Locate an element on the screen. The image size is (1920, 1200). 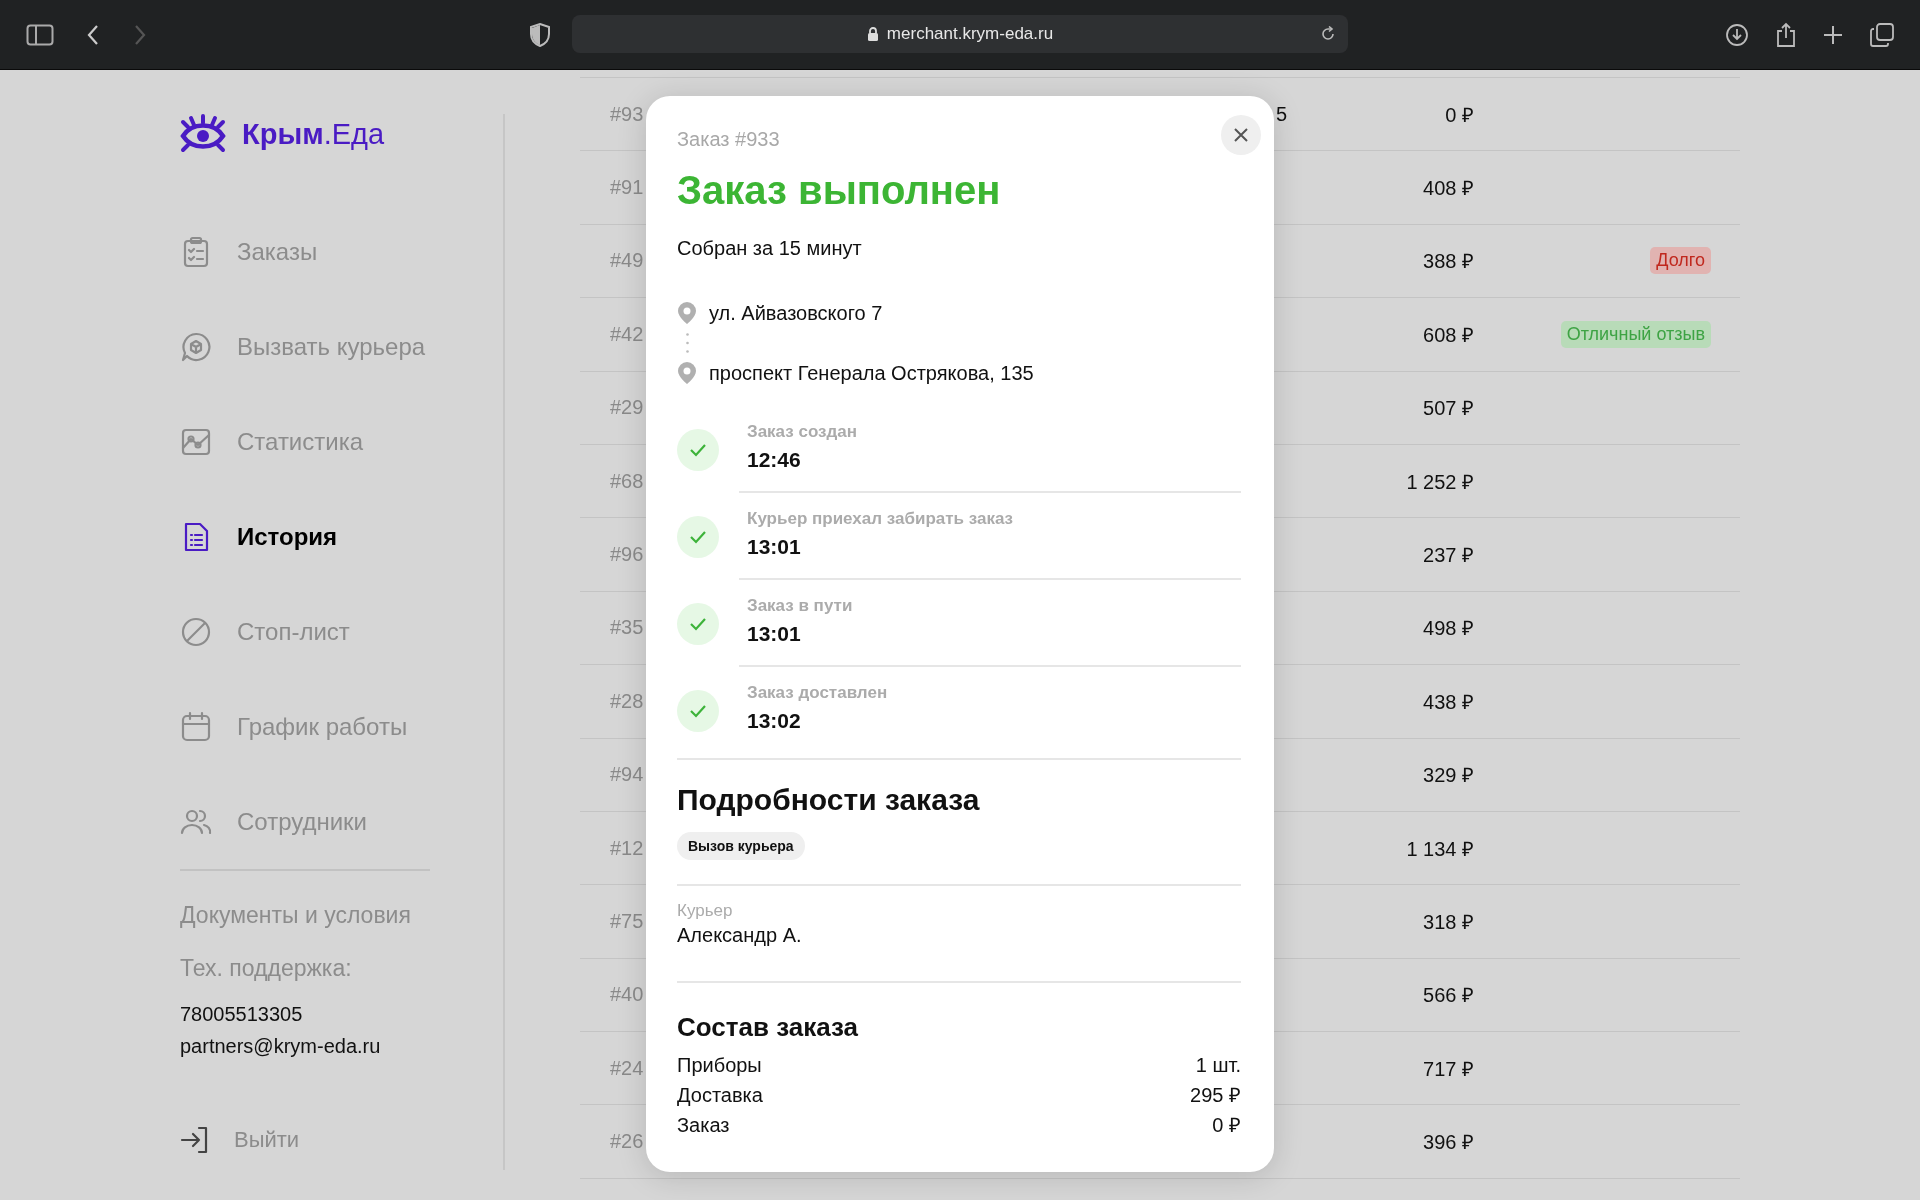
item-value: 1 шт. is located at coordinates (1218, 1065).